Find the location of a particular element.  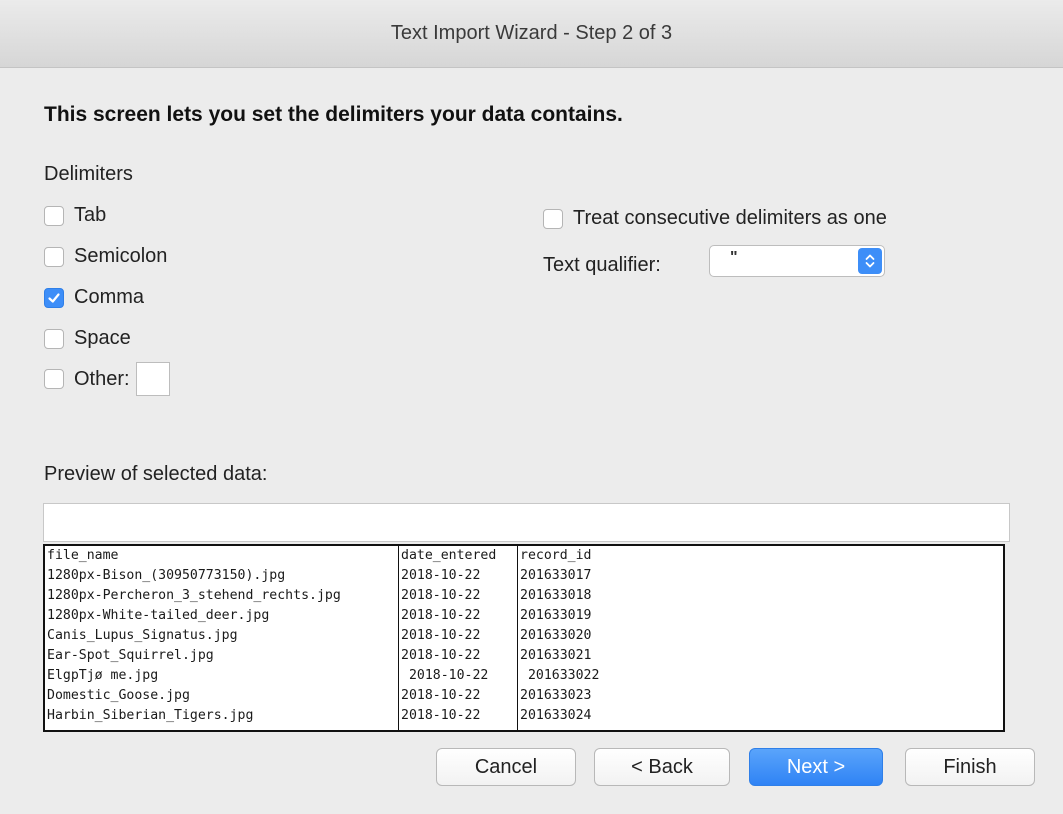

preview-cell: 201633020 is located at coordinates (556, 635).